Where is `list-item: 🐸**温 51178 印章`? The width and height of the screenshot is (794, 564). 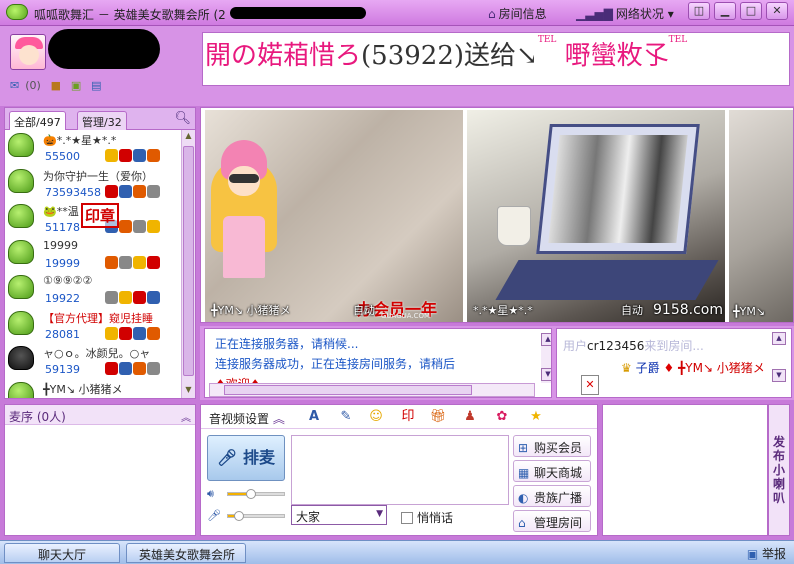 list-item: 🐸**温 51178 印章 is located at coordinates (94, 219).